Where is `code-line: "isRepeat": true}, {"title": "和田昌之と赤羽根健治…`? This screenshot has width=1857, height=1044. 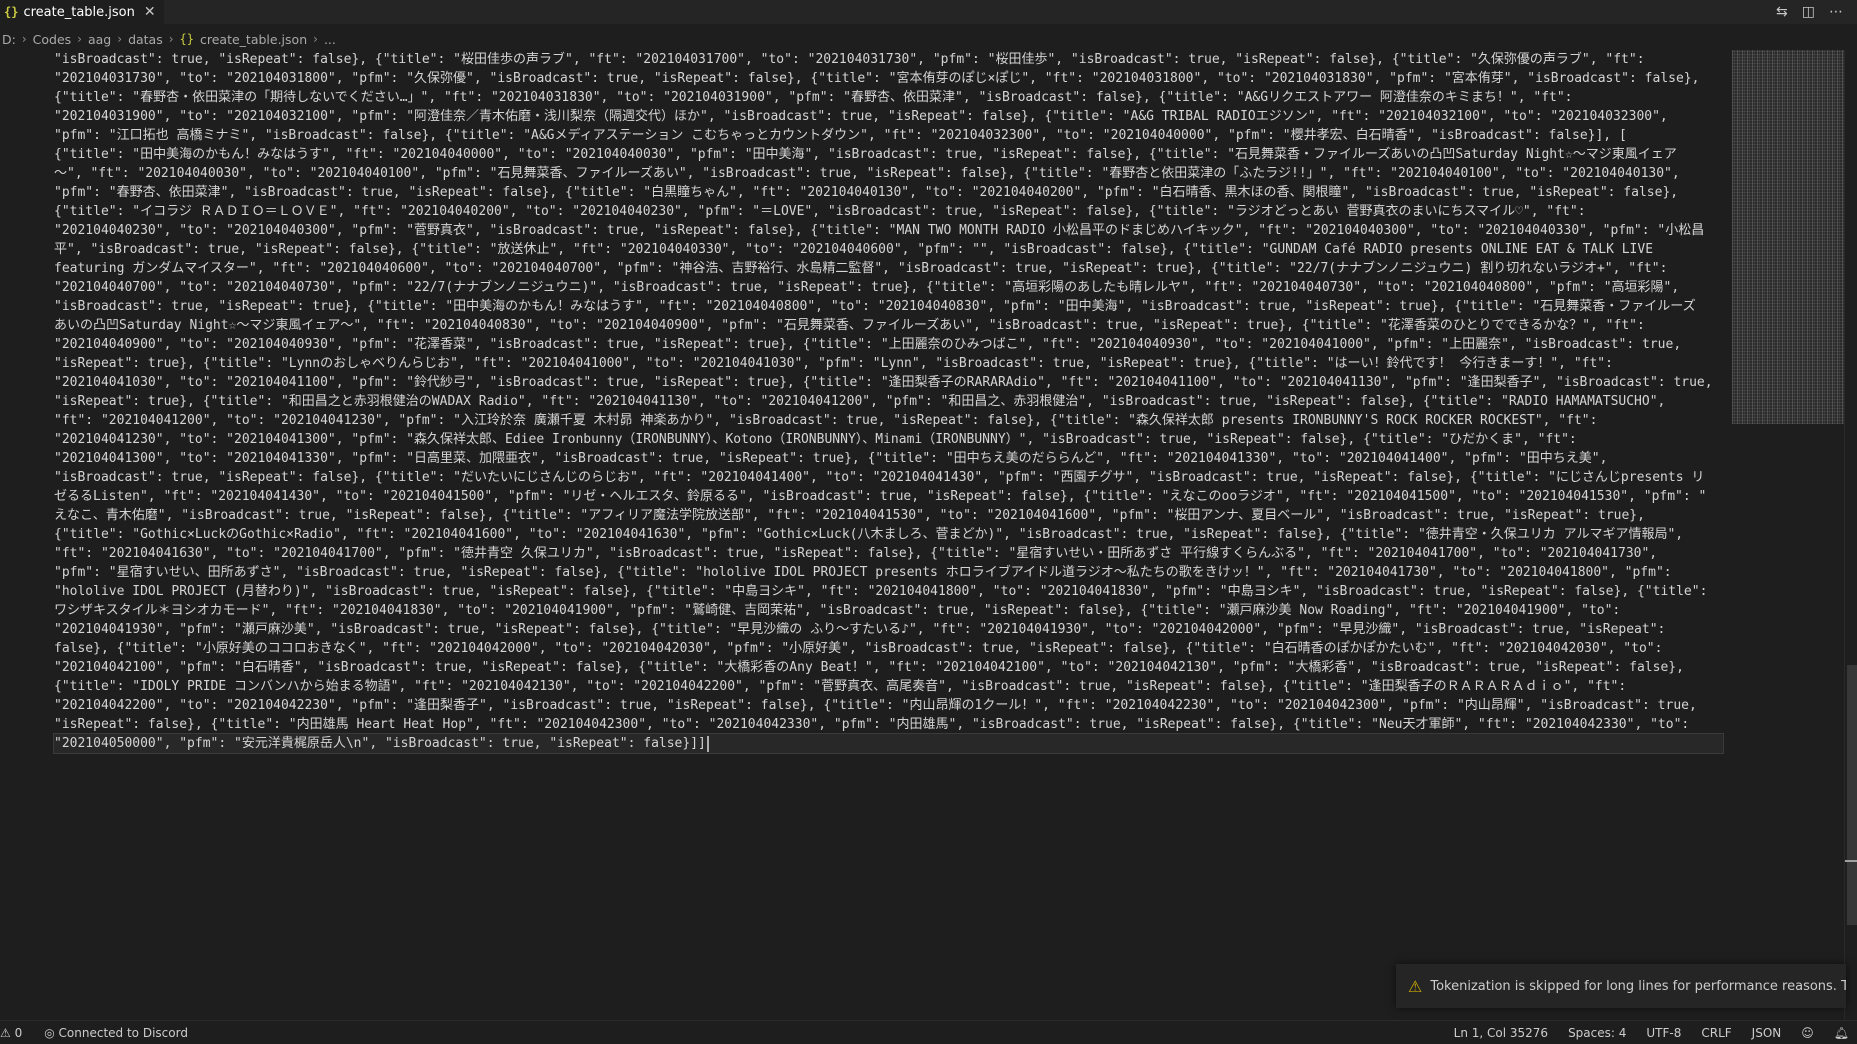
code-line: "isRepeat": true}, {"title": "和田昌之と赤羽根健治… is located at coordinates (884, 401).